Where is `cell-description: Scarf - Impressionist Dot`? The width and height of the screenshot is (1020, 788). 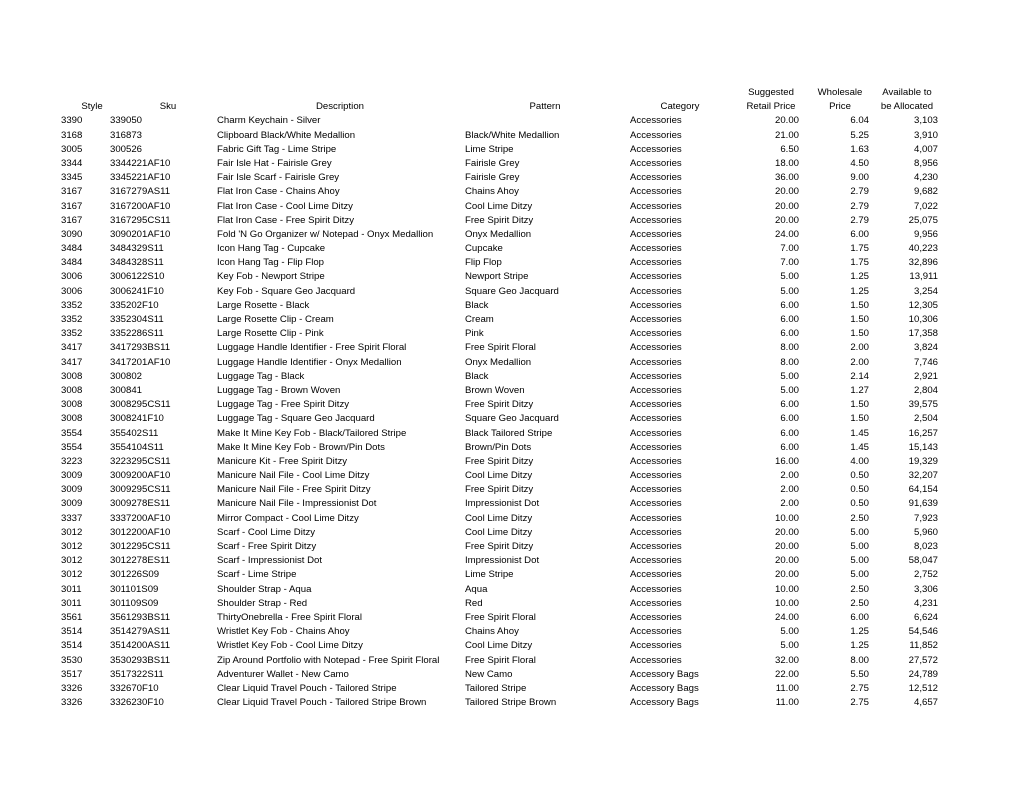
cell-description: Scarf - Impressionist Dot is located at coordinates (270, 561).